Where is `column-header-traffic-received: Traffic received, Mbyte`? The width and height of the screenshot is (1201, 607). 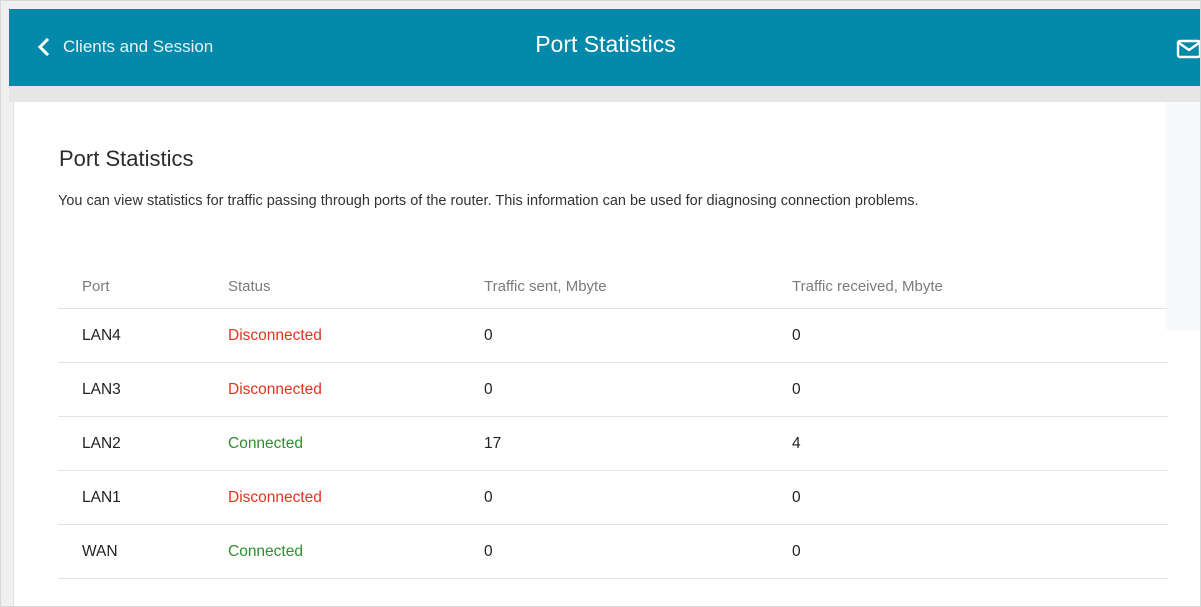
column-header-traffic-received: Traffic received, Mbyte is located at coordinates (867, 286).